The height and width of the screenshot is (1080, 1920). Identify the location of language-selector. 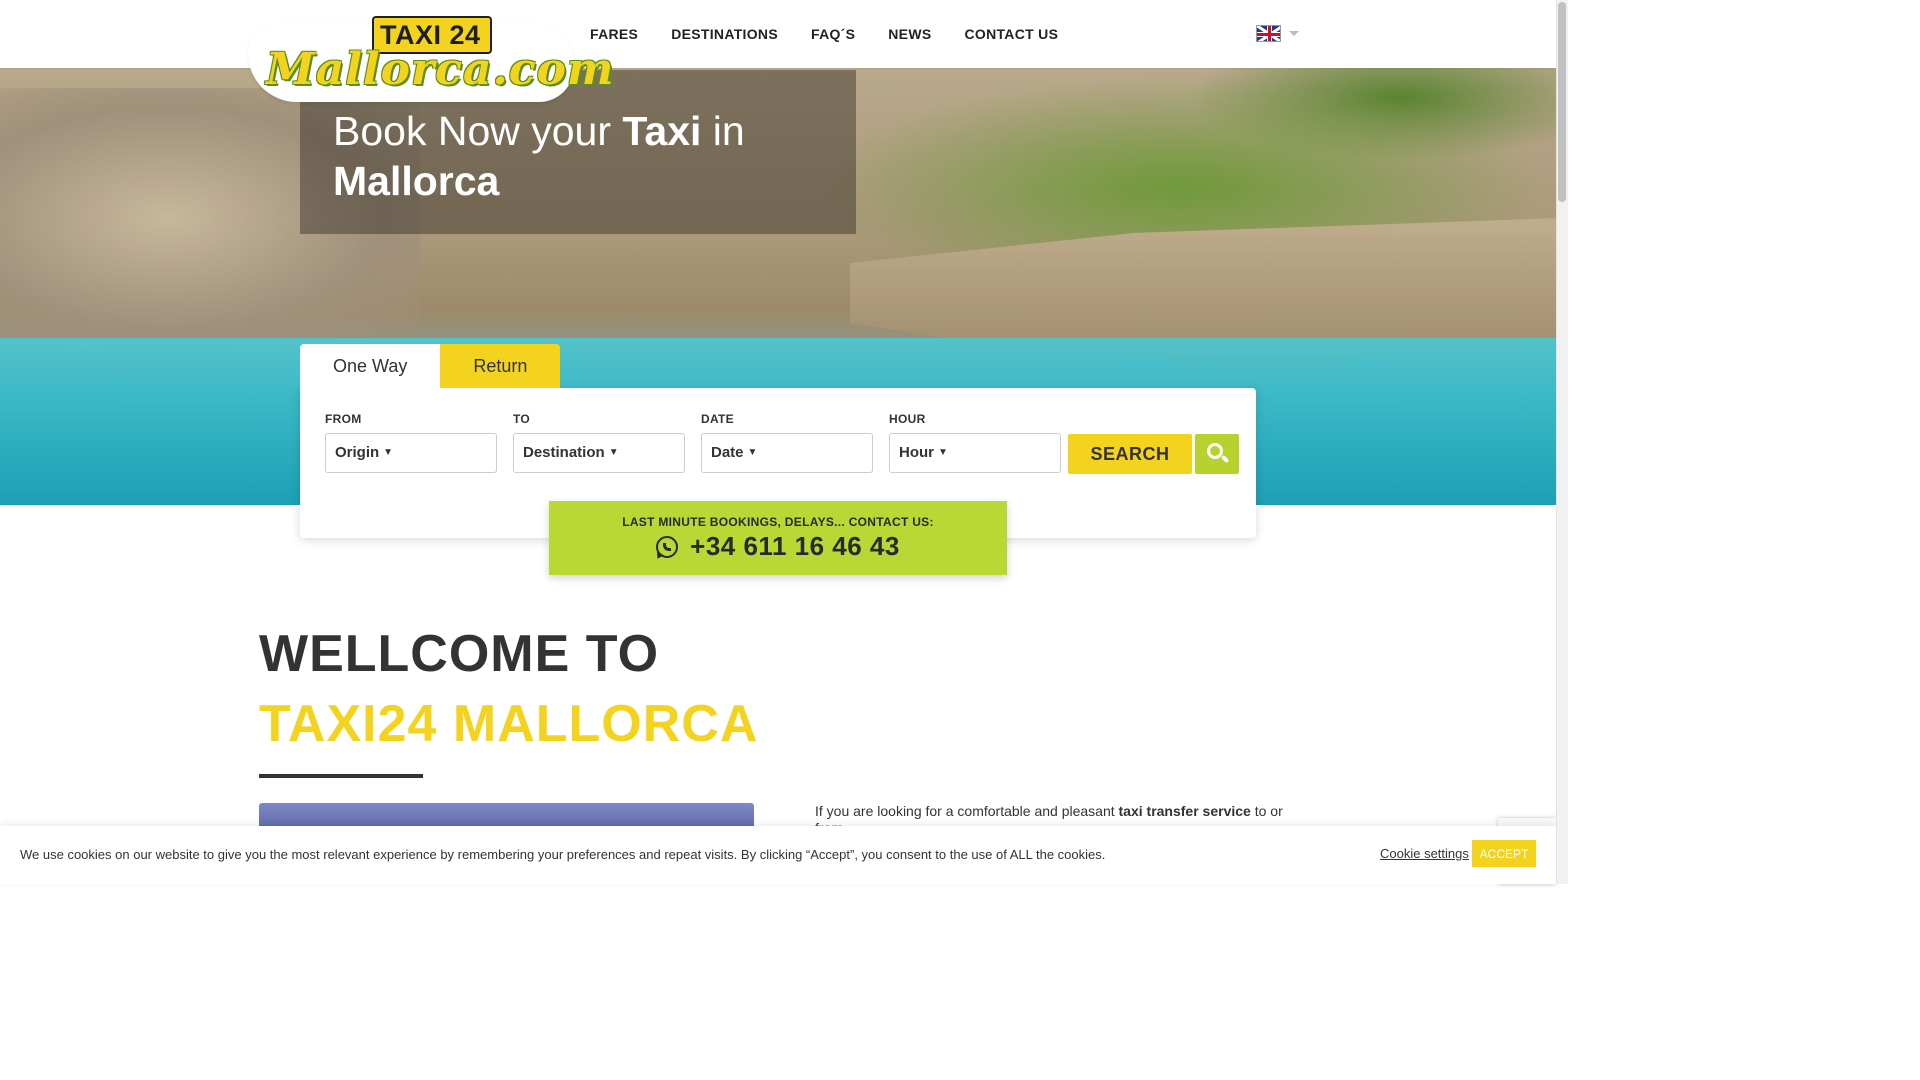
(1277, 33).